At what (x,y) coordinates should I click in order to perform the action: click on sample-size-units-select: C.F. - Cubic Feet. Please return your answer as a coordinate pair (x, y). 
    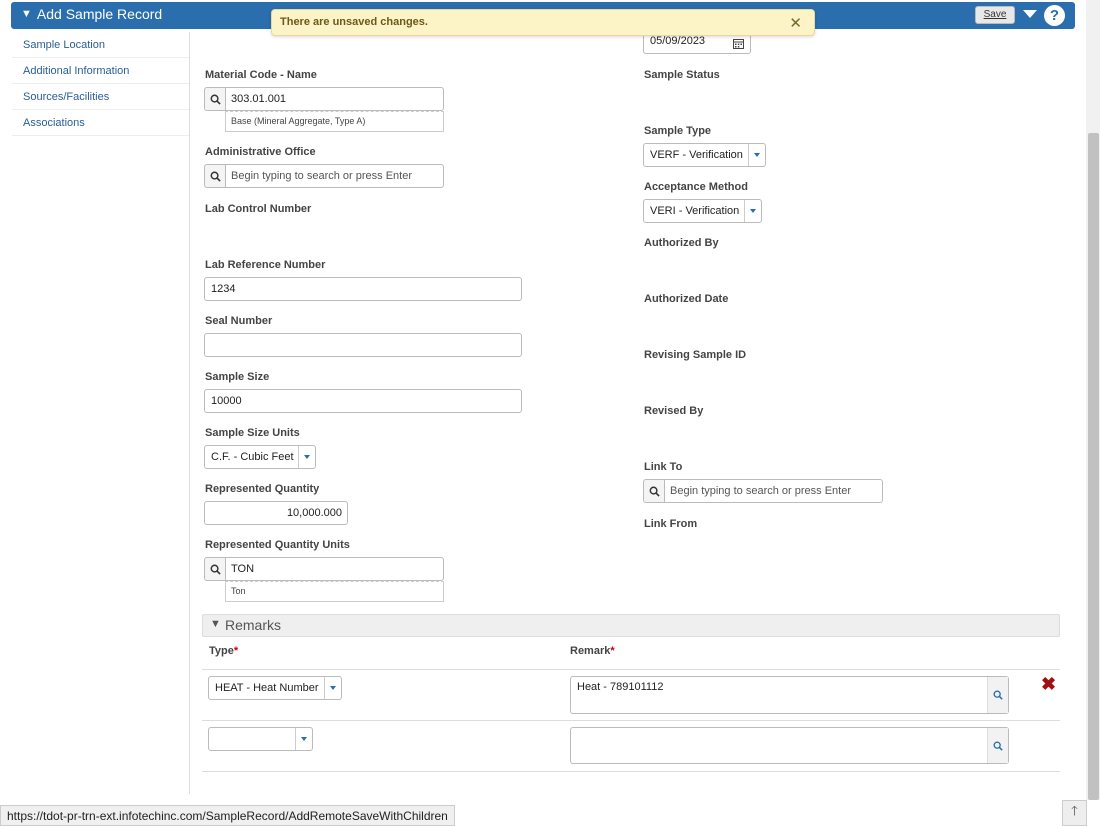
    Looking at the image, I should click on (260, 457).